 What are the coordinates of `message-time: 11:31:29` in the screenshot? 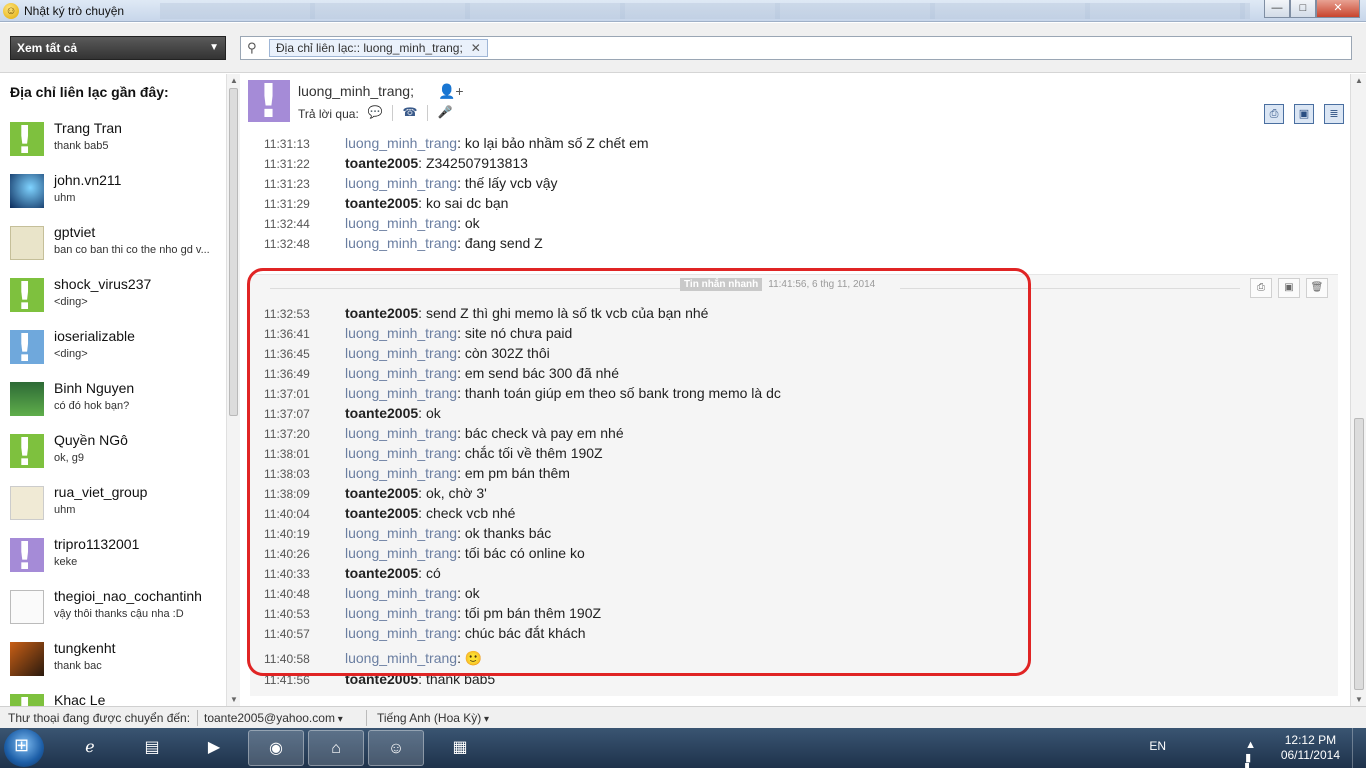 It's located at (287, 204).